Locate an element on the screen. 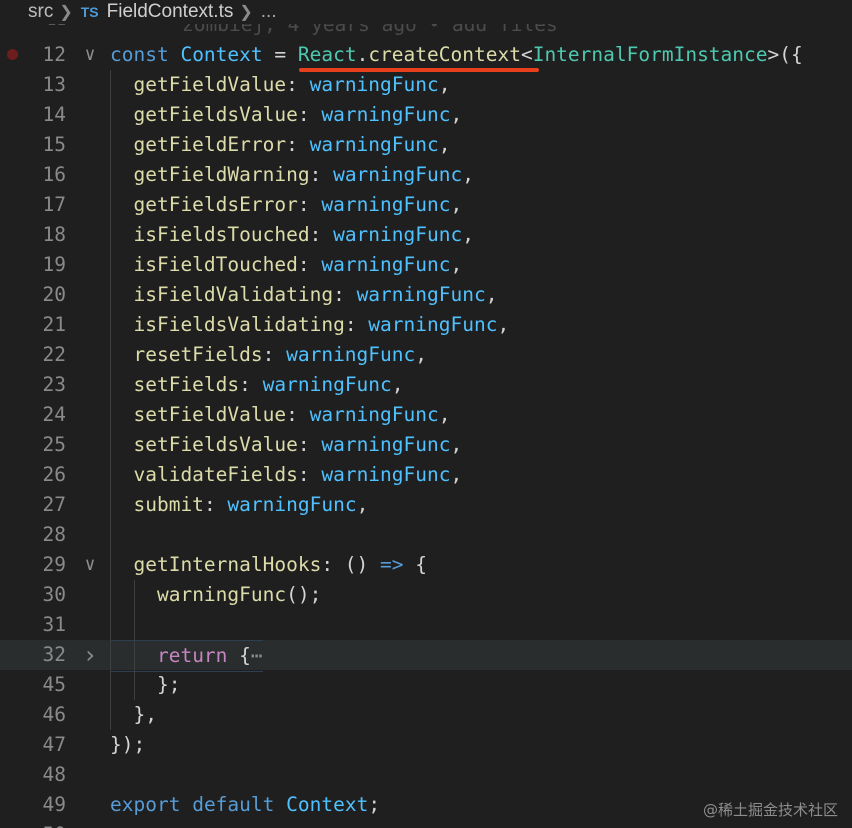  code-line: 25 setFieldsValue: warningFunc, is located at coordinates (426, 445).